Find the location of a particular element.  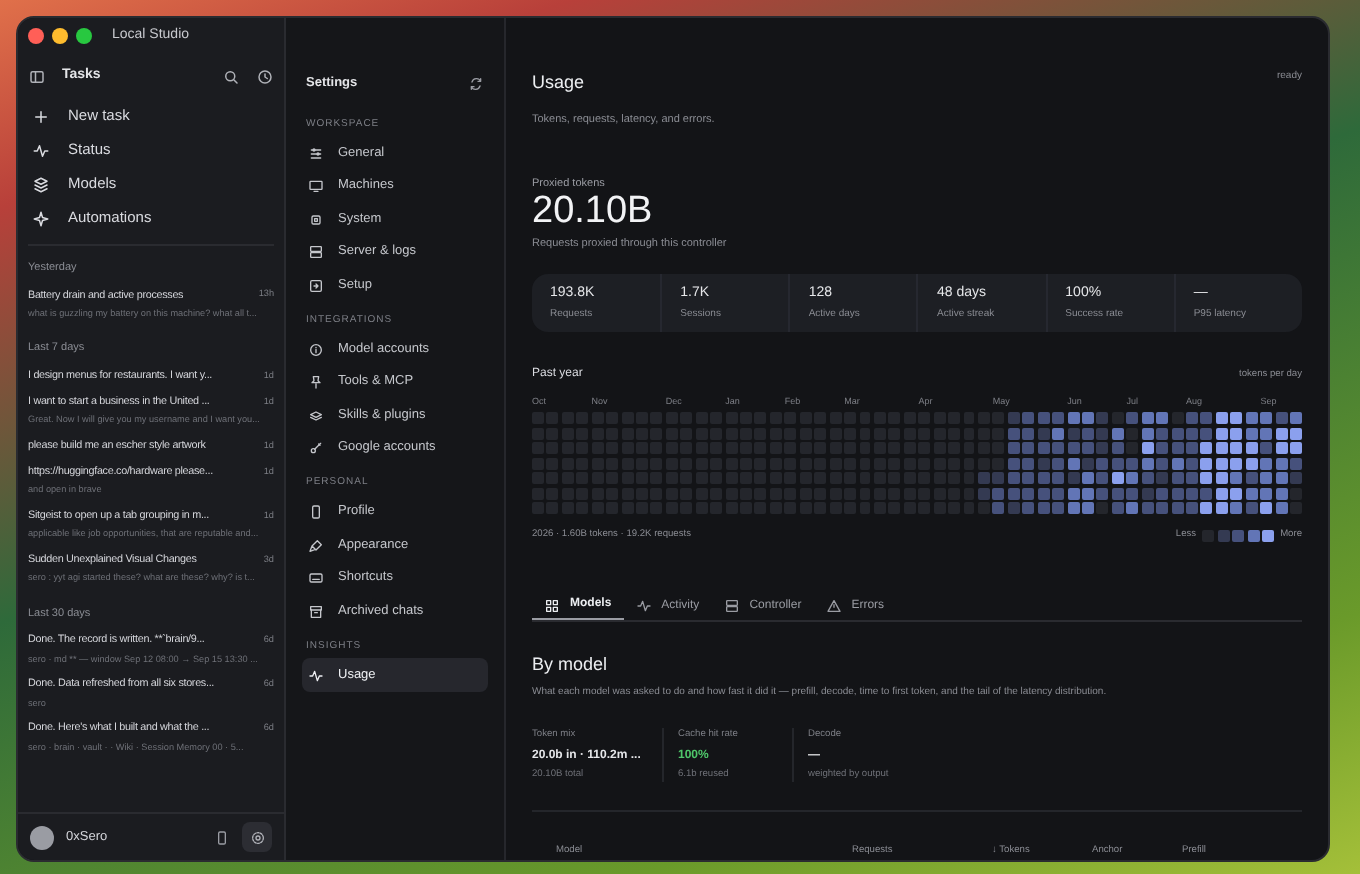

close-button is located at coordinates (36, 36).